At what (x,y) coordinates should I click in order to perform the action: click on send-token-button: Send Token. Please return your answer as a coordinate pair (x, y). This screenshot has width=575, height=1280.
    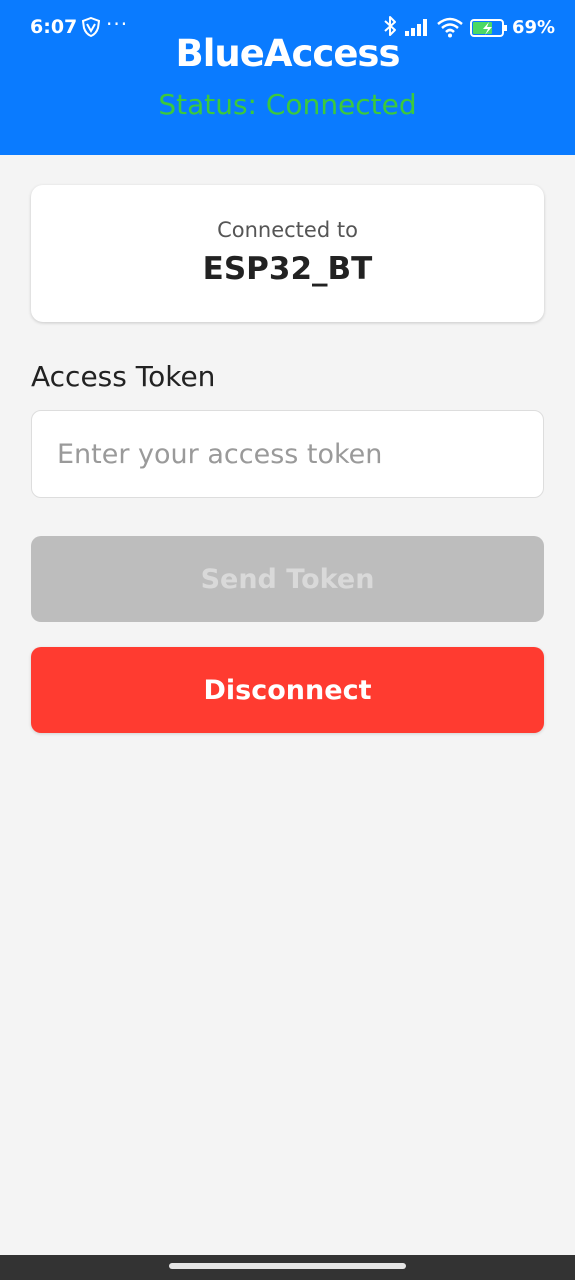
    Looking at the image, I should click on (287, 579).